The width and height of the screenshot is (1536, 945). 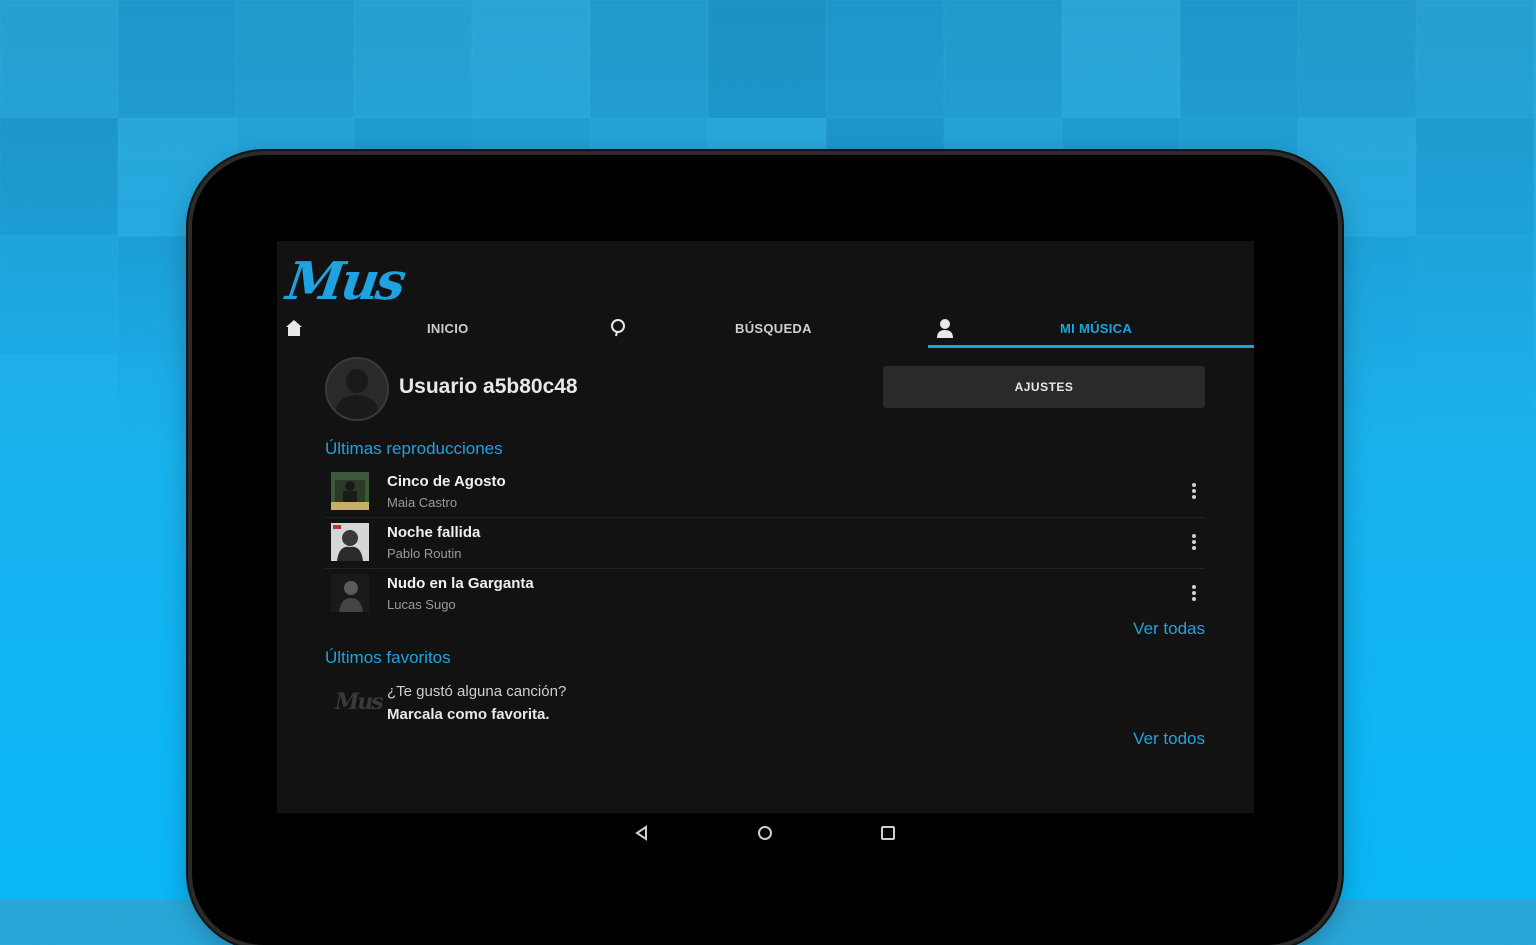 I want to click on track-title: Noche fallida, so click(x=434, y=532).